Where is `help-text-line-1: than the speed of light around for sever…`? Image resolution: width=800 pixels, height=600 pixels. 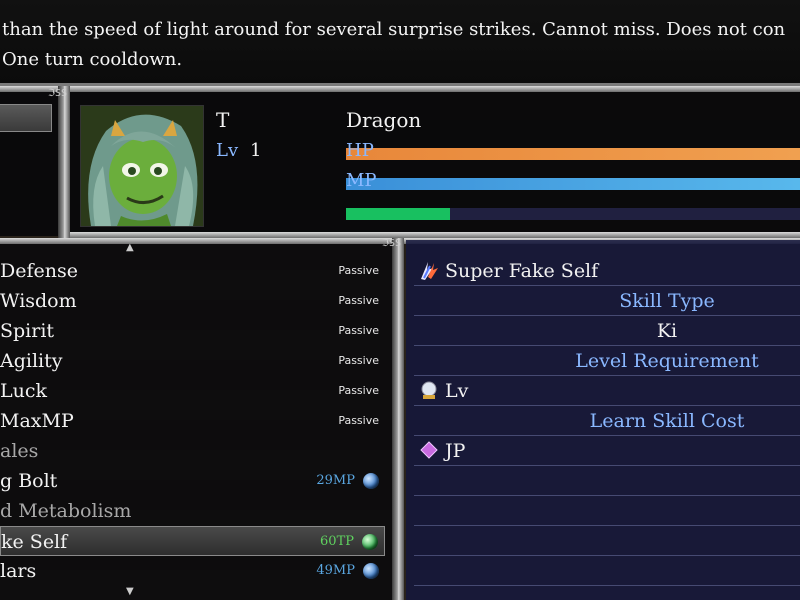
help-text-line-1: than the speed of light around for sever… is located at coordinates (394, 29).